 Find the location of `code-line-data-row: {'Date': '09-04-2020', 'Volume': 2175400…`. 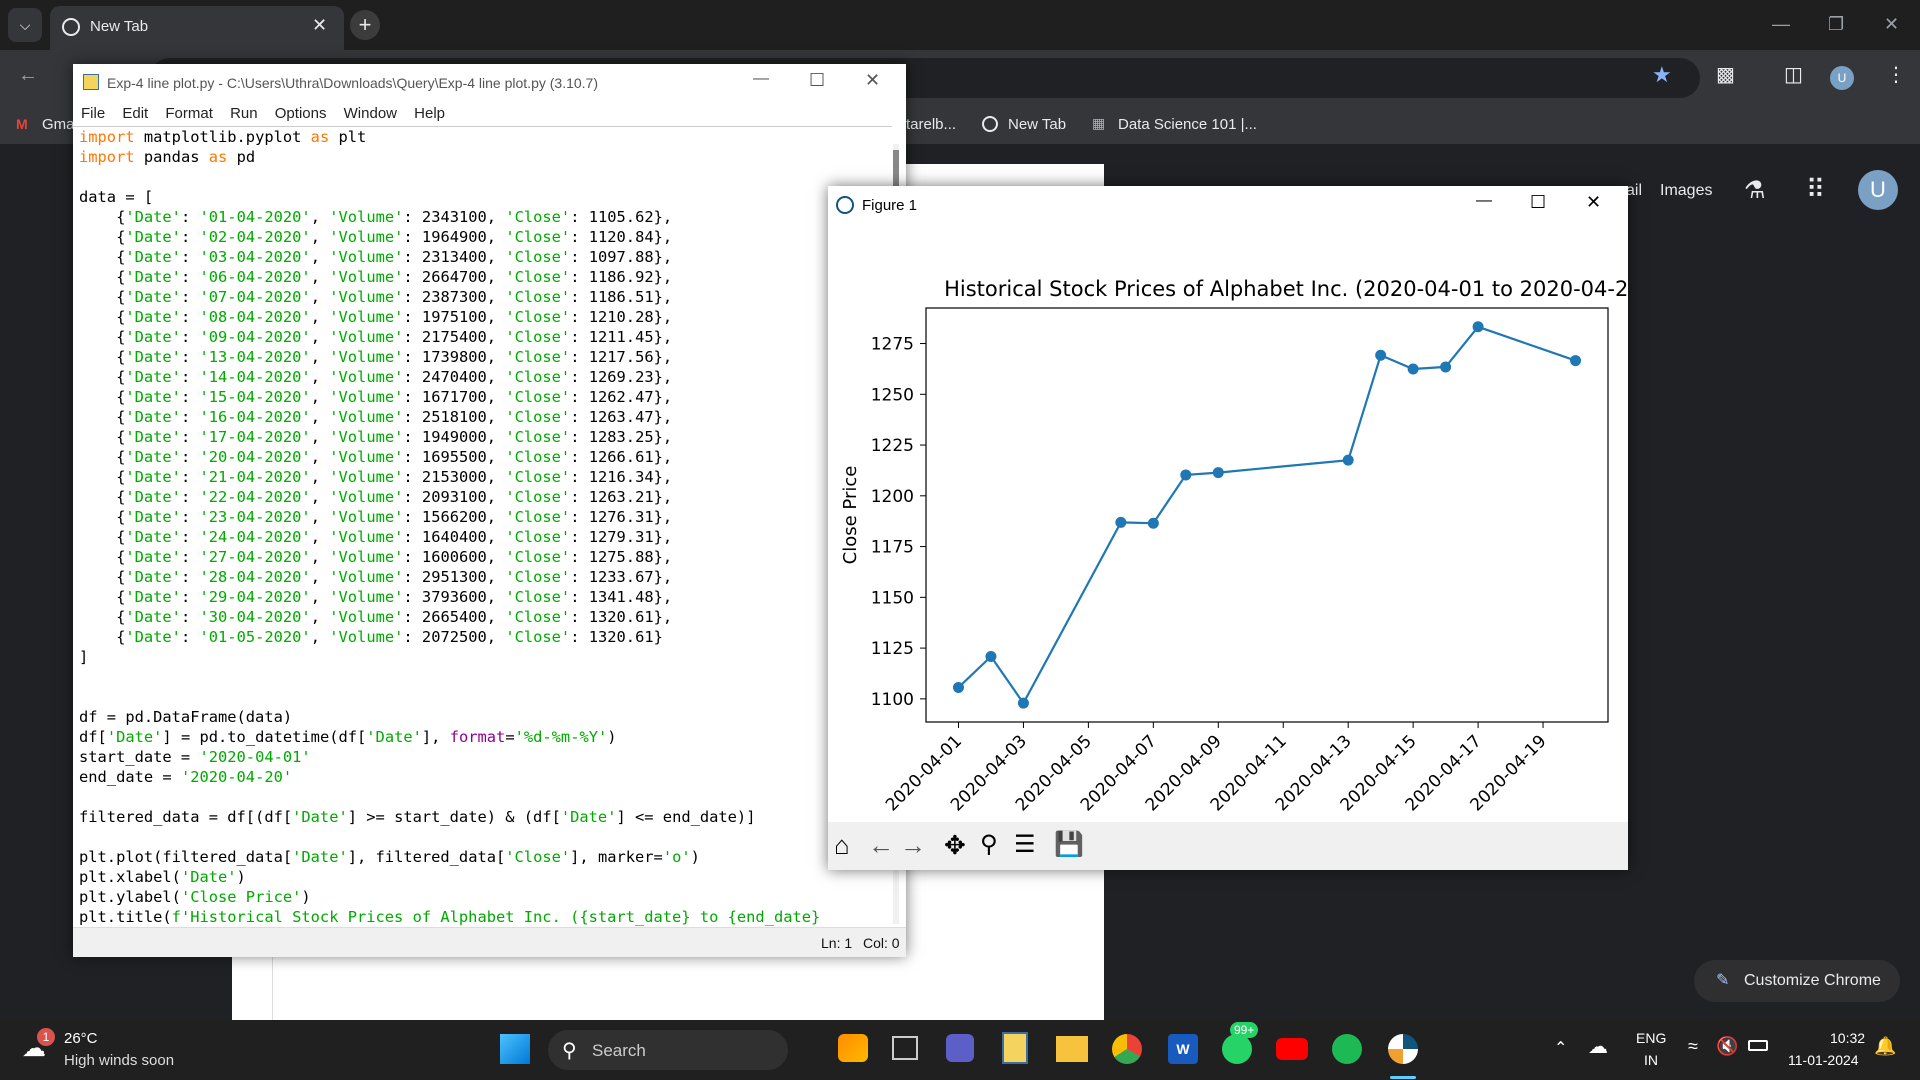

code-line-data-row: {'Date': '09-04-2020', 'Volume': 2175400… is located at coordinates (376, 337).